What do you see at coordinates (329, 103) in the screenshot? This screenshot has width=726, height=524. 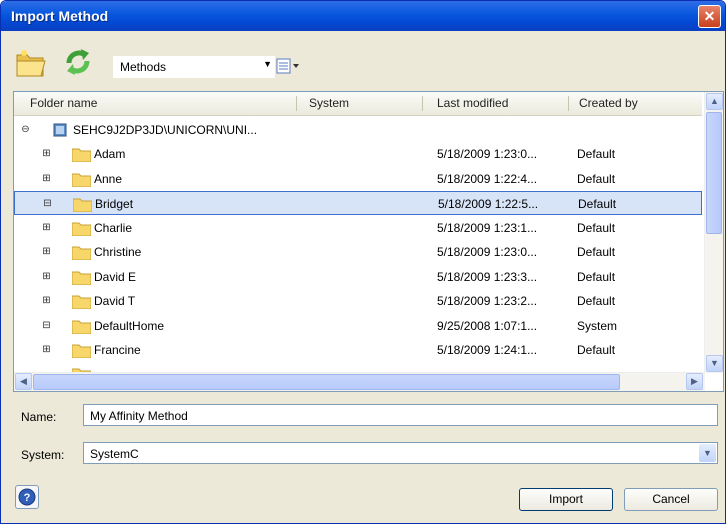 I see `col-system: System` at bounding box center [329, 103].